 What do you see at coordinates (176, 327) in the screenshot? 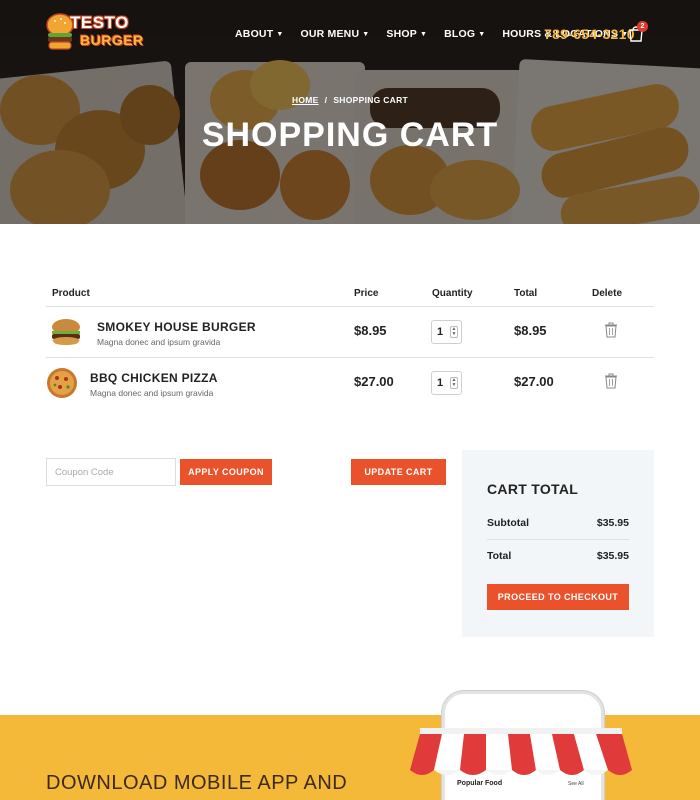
I see `product-name: SMOKEY HOUSE BURGER` at bounding box center [176, 327].